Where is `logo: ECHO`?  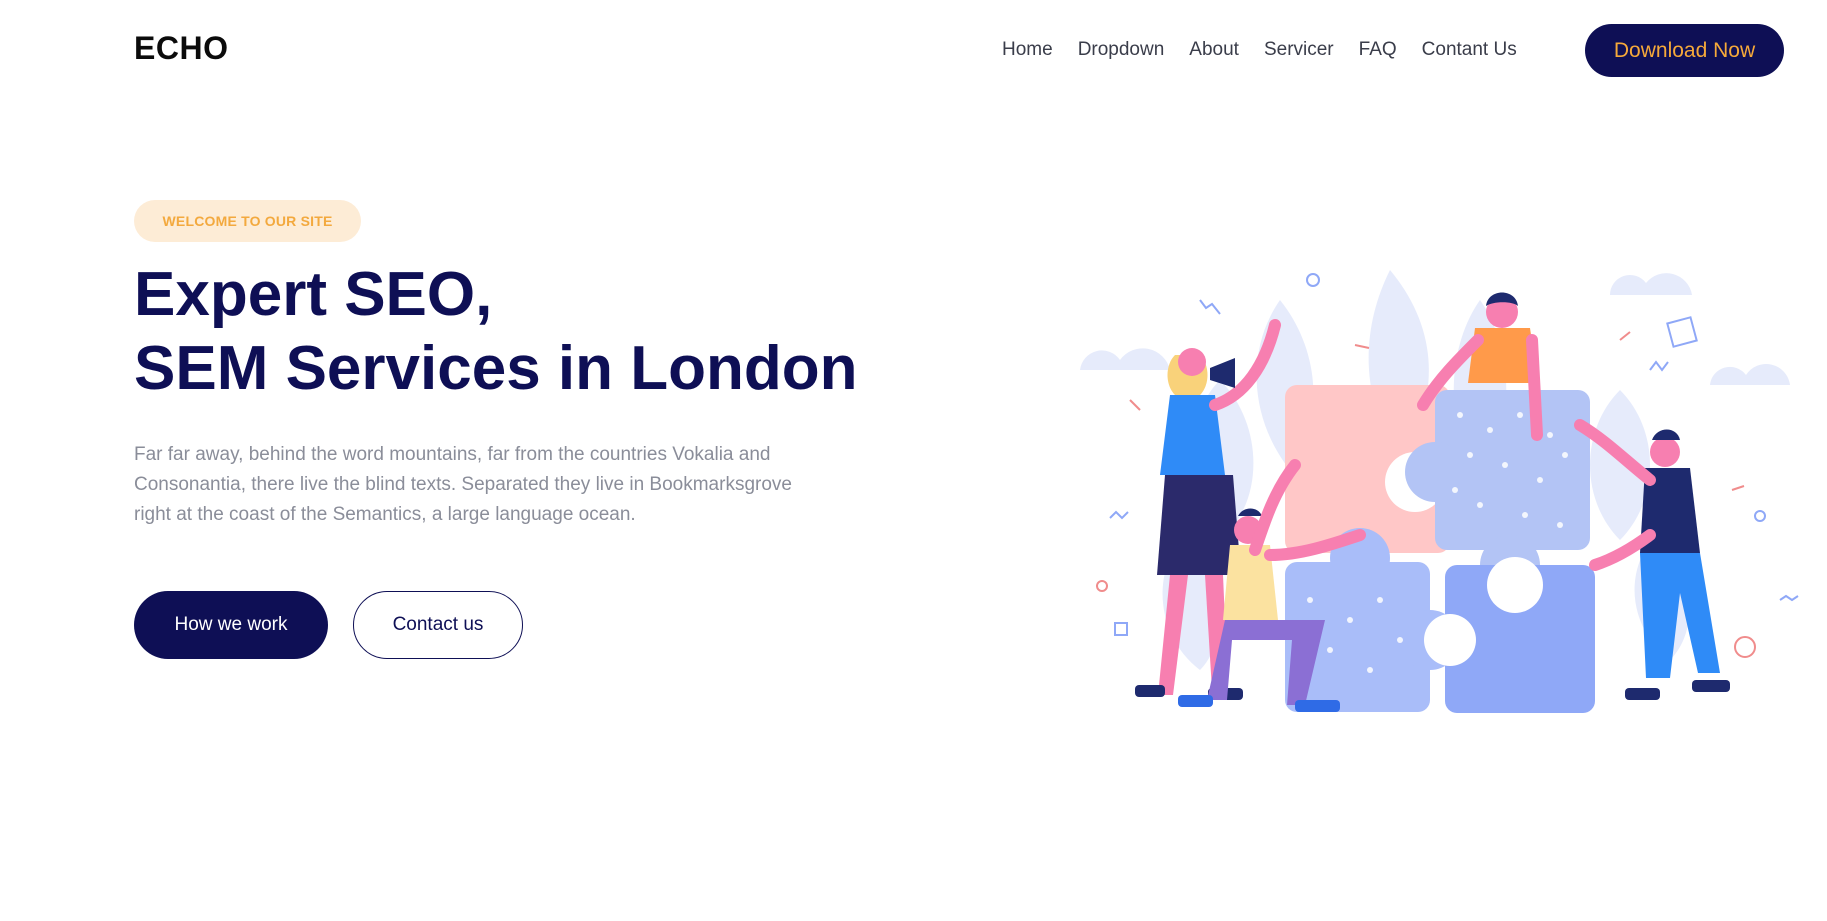
logo: ECHO is located at coordinates (181, 48).